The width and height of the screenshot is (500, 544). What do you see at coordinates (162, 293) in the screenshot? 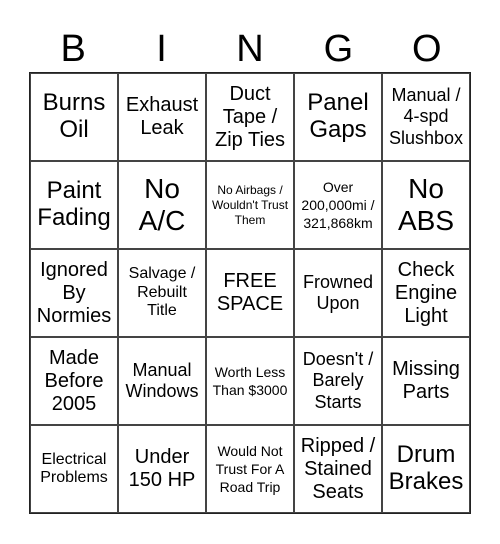
I see `bingo-cell: Salvage / Rebuilt Title` at bounding box center [162, 293].